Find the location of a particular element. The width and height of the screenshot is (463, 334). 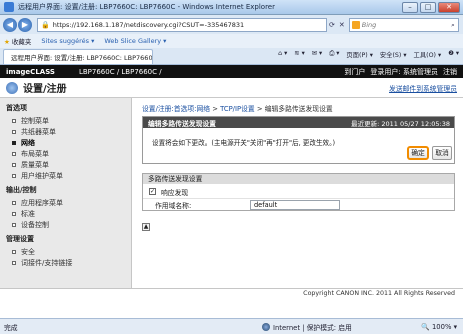

zone-text: Internet | 保护模式: 启用 is located at coordinates (312, 327).